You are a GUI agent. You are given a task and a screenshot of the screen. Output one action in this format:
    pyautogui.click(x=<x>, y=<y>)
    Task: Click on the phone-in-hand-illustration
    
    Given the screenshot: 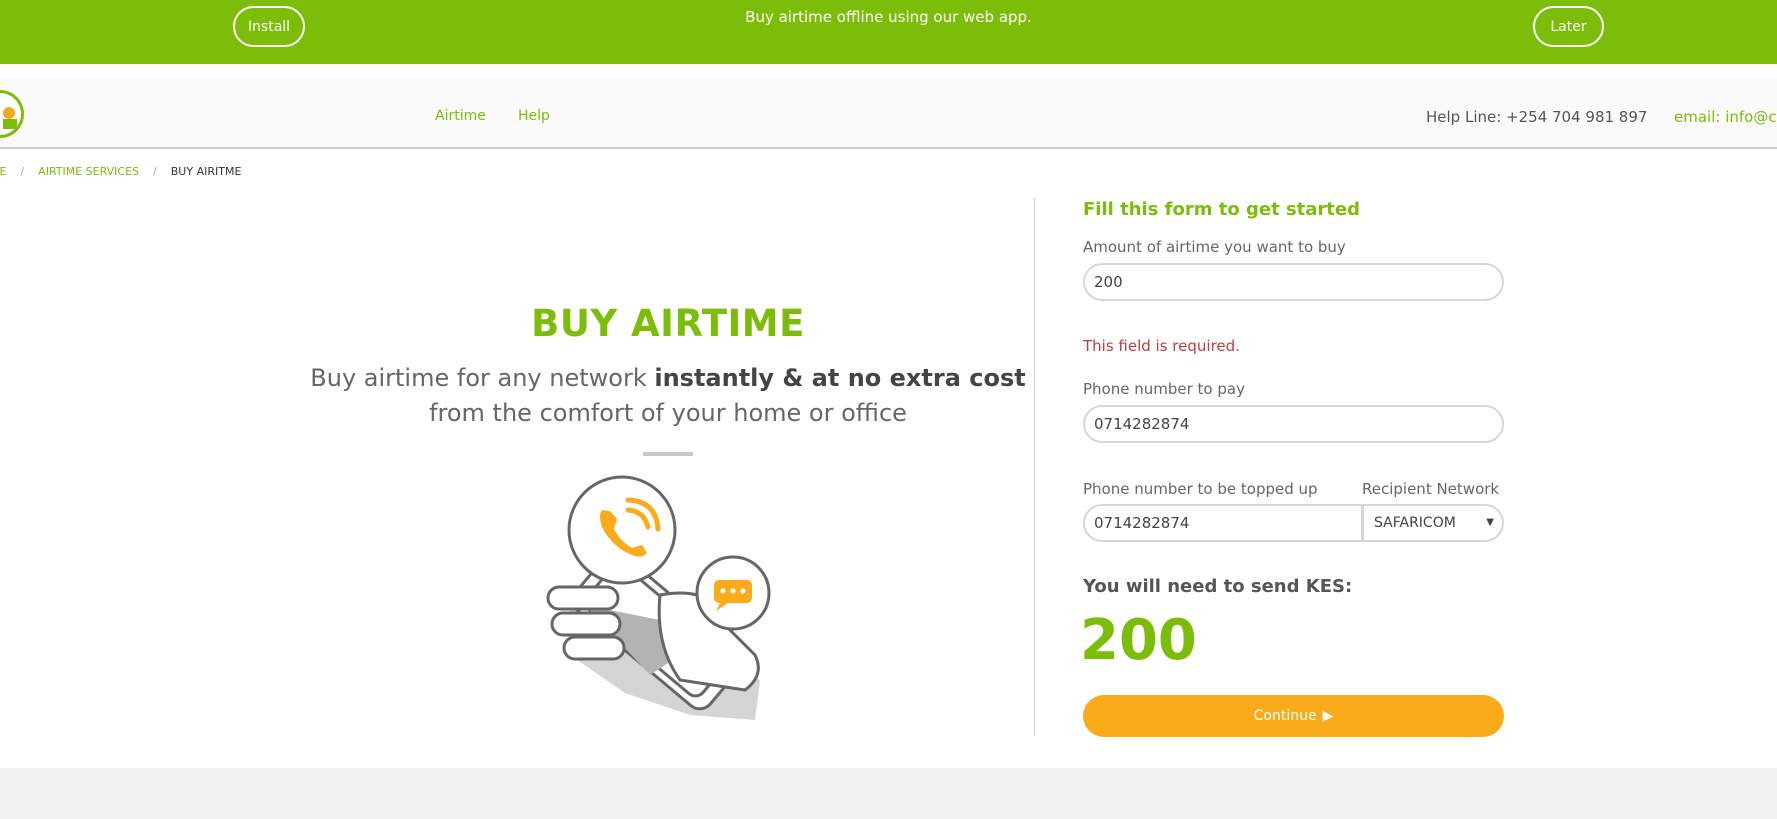 What is the action you would take?
    pyautogui.click(x=658, y=597)
    